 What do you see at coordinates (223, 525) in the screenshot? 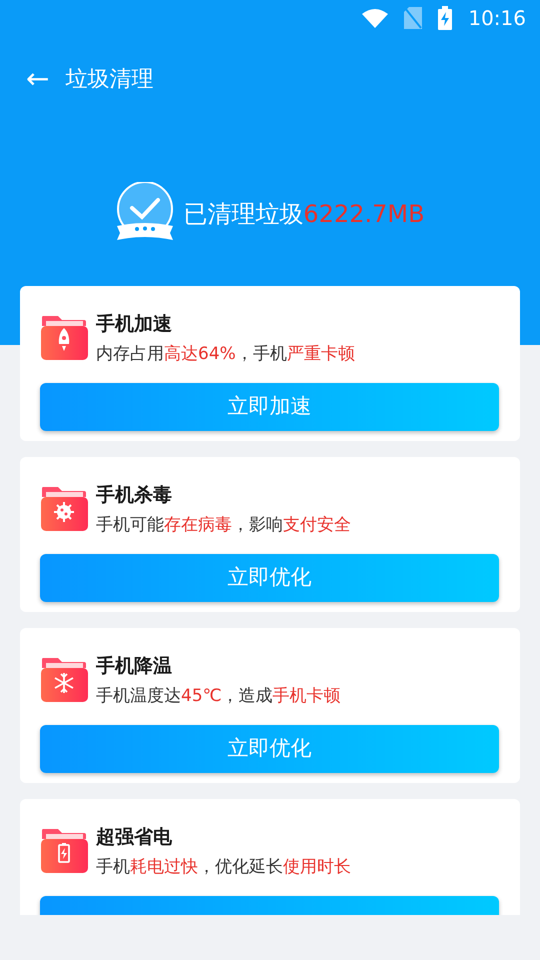
I see `card-description: 手机可能存在病毒，影响支付安全` at bounding box center [223, 525].